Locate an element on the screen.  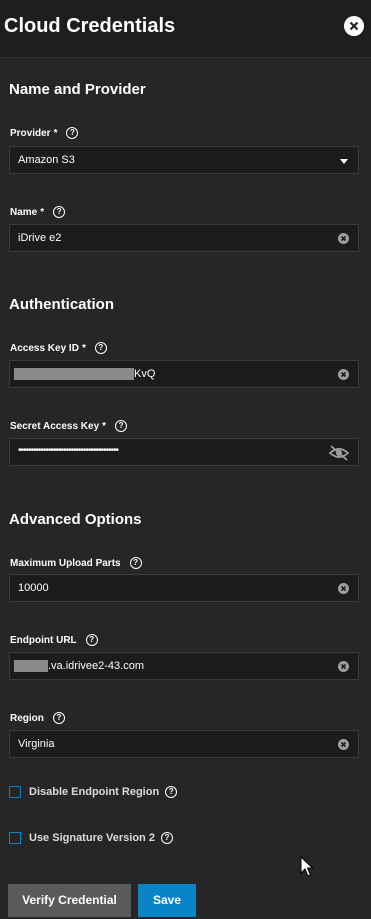
endpoint-url-label-text: Endpoint URL is located at coordinates (43, 640).